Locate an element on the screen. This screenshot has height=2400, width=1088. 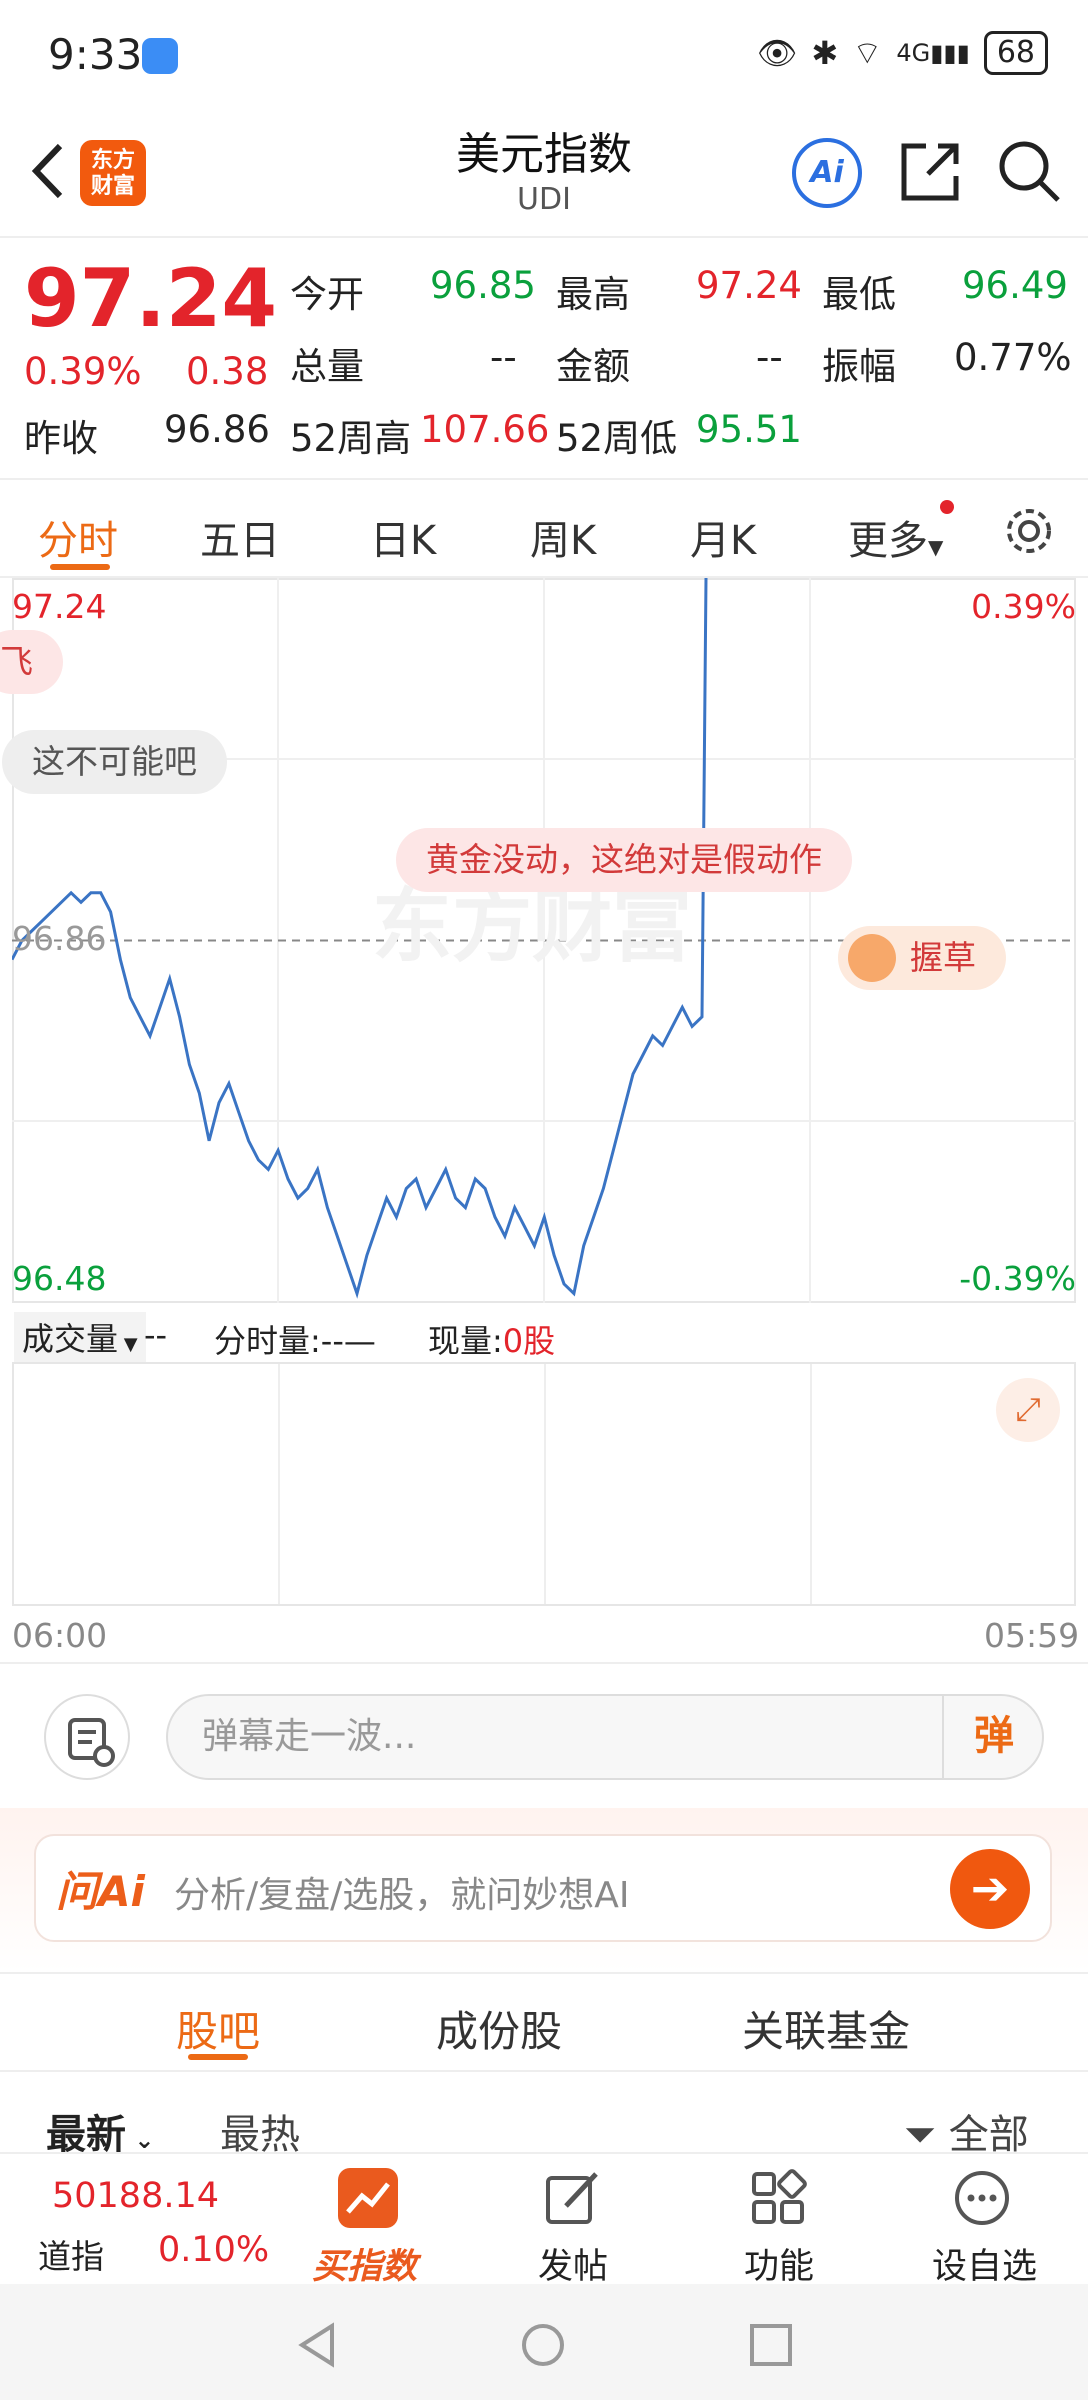
amplitude-label: 振幅 is located at coordinates (859, 366).